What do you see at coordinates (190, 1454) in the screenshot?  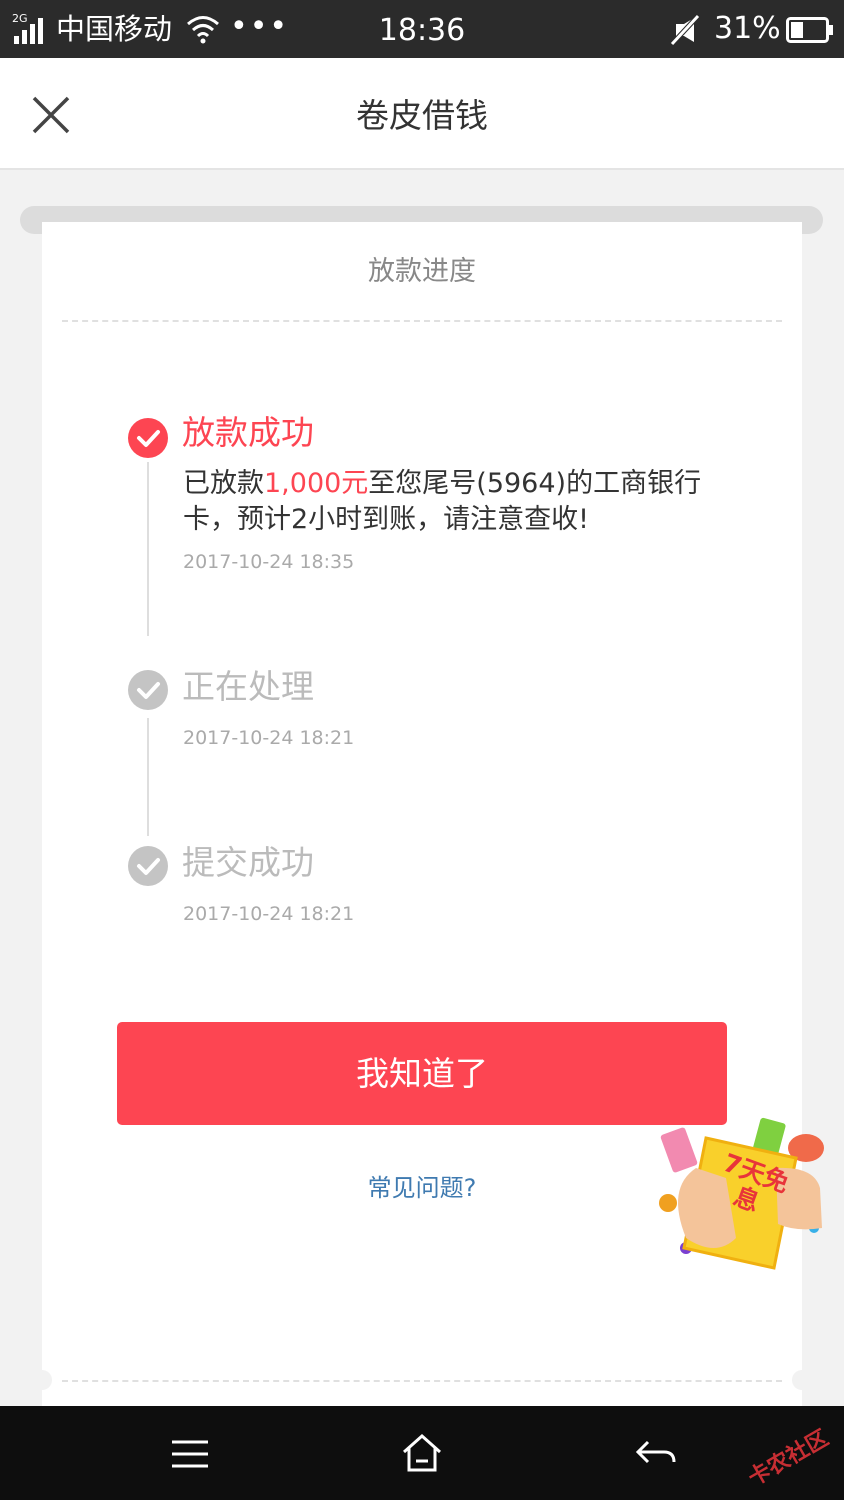 I see `menu-icon` at bounding box center [190, 1454].